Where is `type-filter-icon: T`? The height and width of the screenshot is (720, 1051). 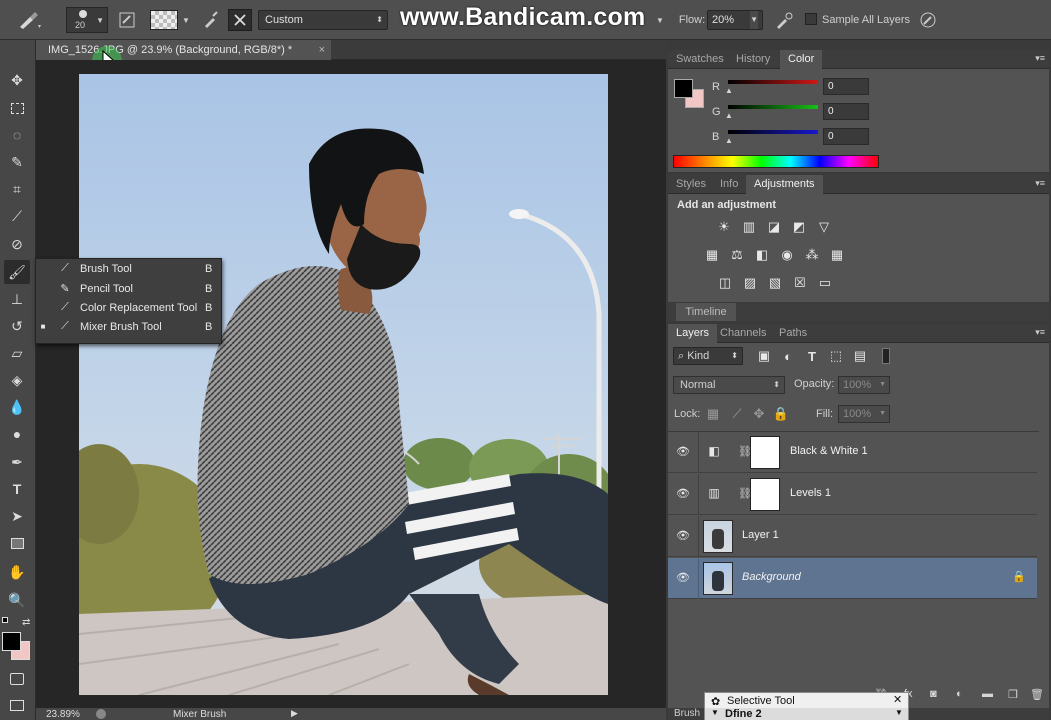 type-filter-icon: T is located at coordinates (812, 356).